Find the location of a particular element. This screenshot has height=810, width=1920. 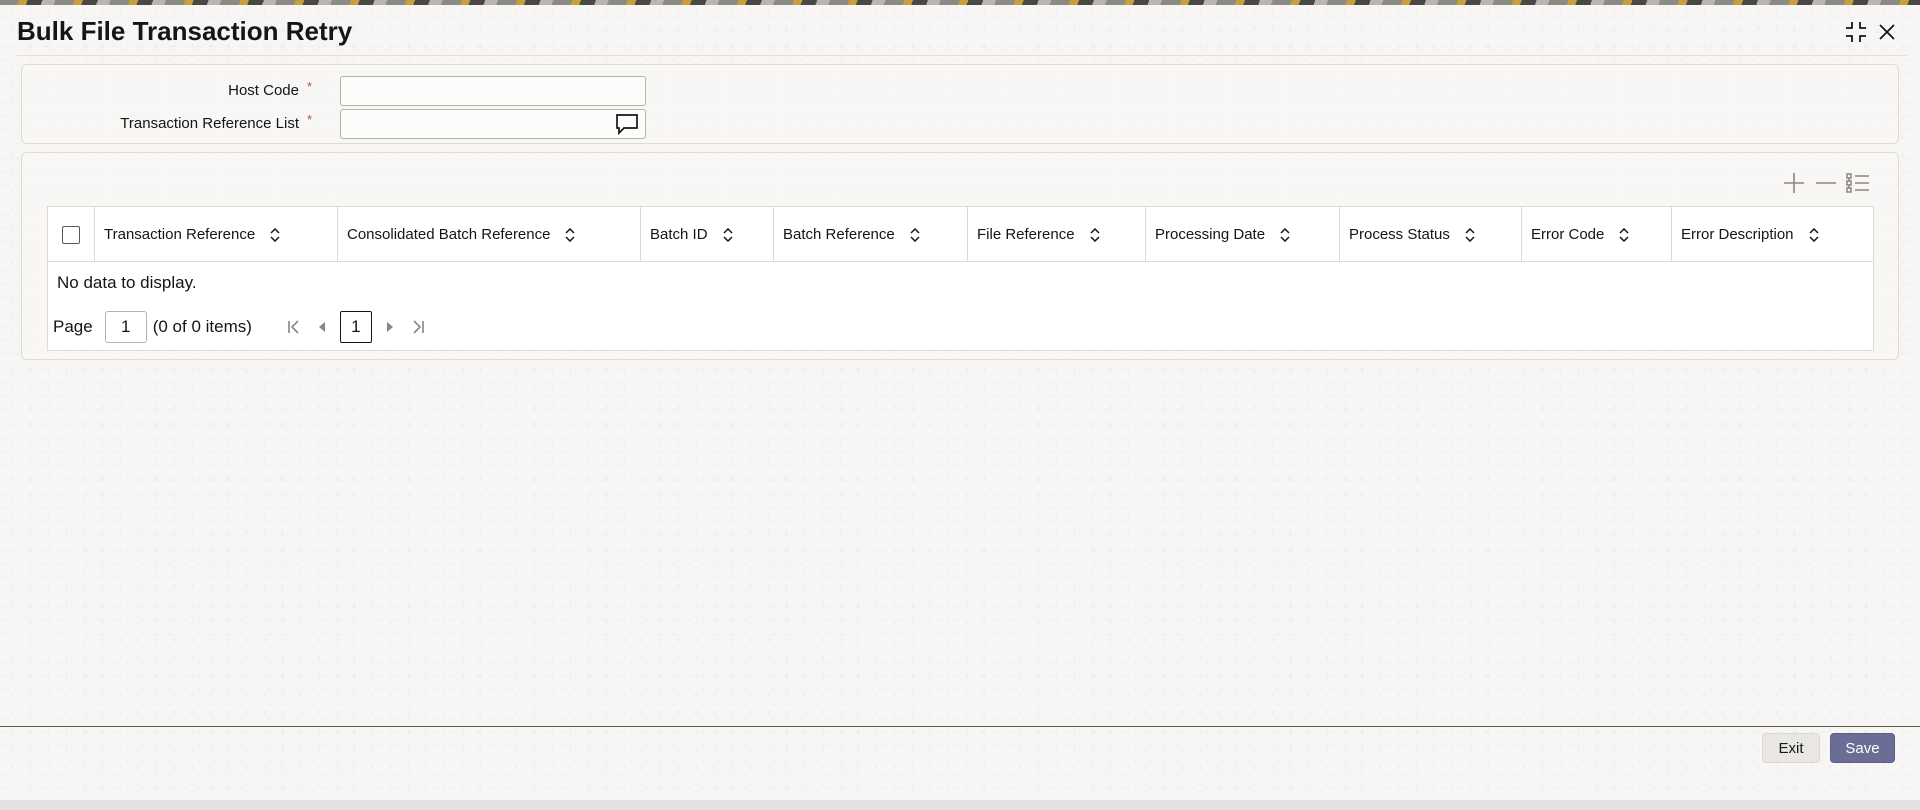

footer-divider is located at coordinates (960, 726).